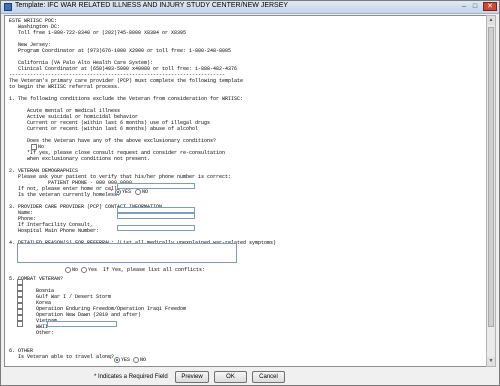 This screenshot has width=500, height=386. Describe the element at coordinates (112, 192) in the screenshot. I see `homeless-required-marker: *` at that location.